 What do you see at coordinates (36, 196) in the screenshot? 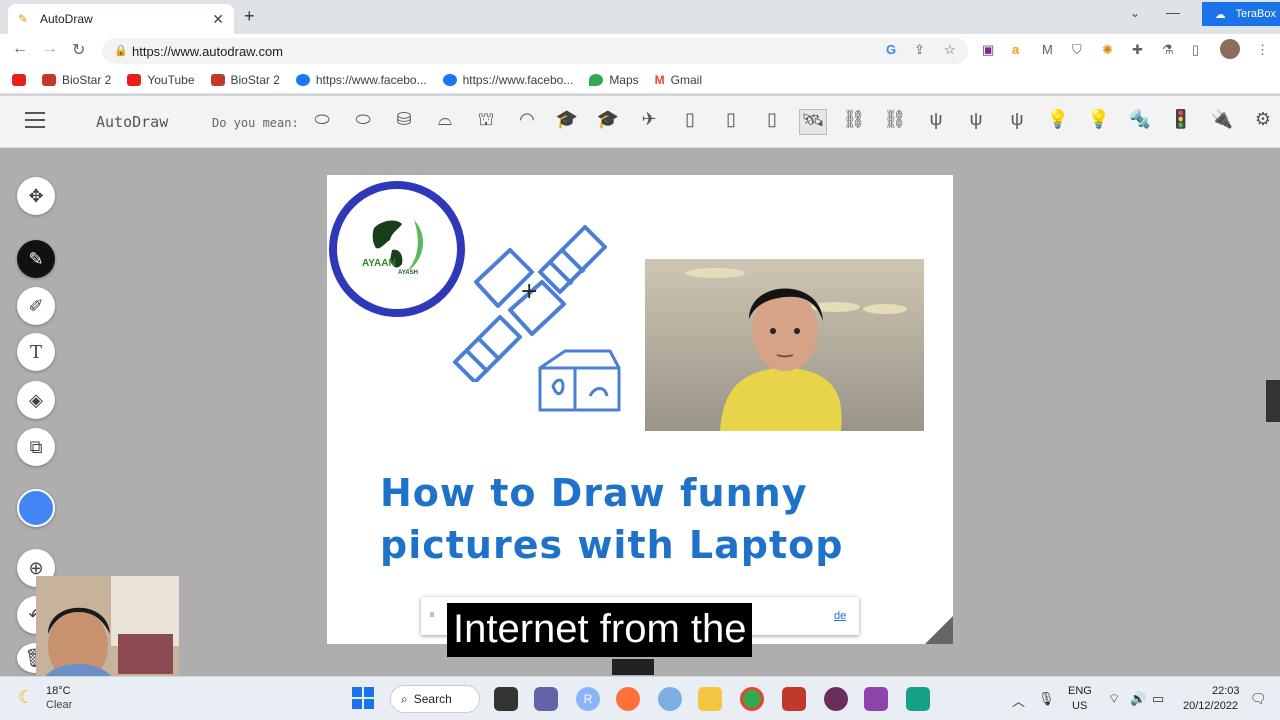
I see `move-tool-button: ✥` at bounding box center [36, 196].